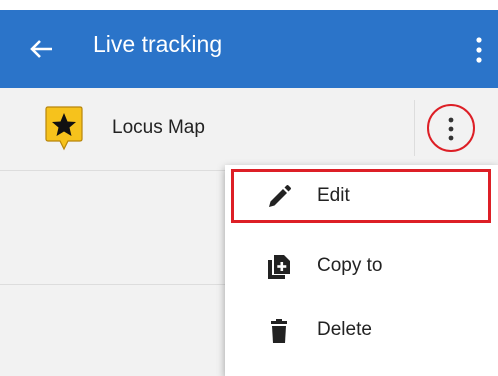 The image size is (498, 376). I want to click on menu-item-label: Copy to, so click(350, 265).